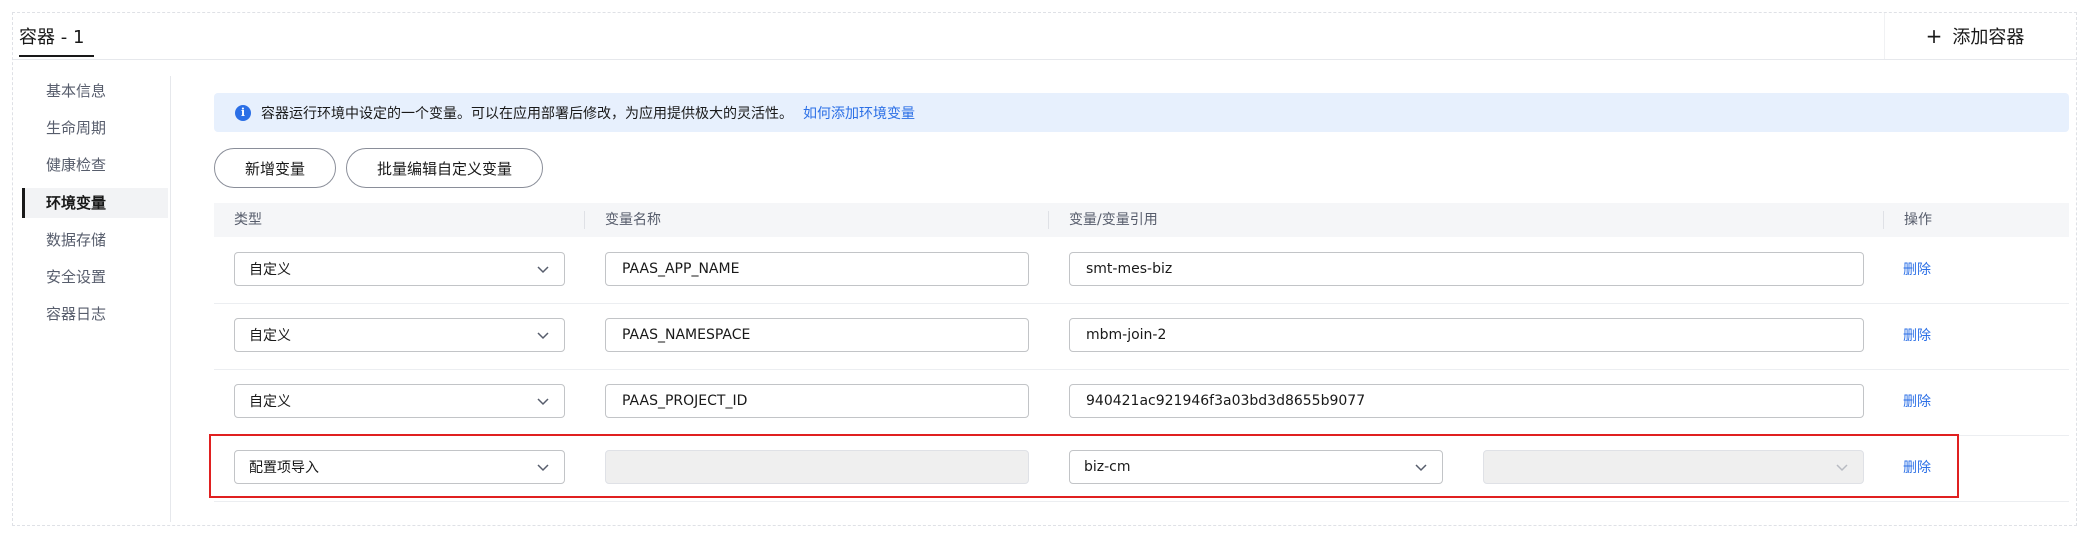  What do you see at coordinates (1129, 269) in the screenshot?
I see `variable-value-text: smt-mes-biz` at bounding box center [1129, 269].